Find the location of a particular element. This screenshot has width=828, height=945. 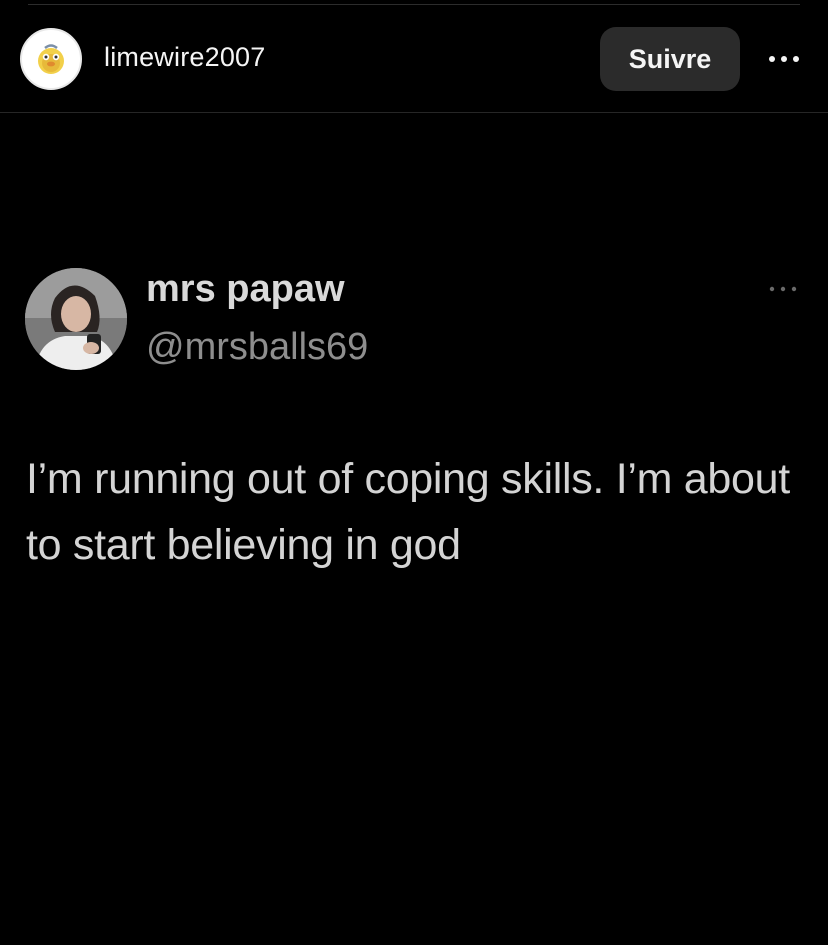

more-options-button is located at coordinates (784, 59).